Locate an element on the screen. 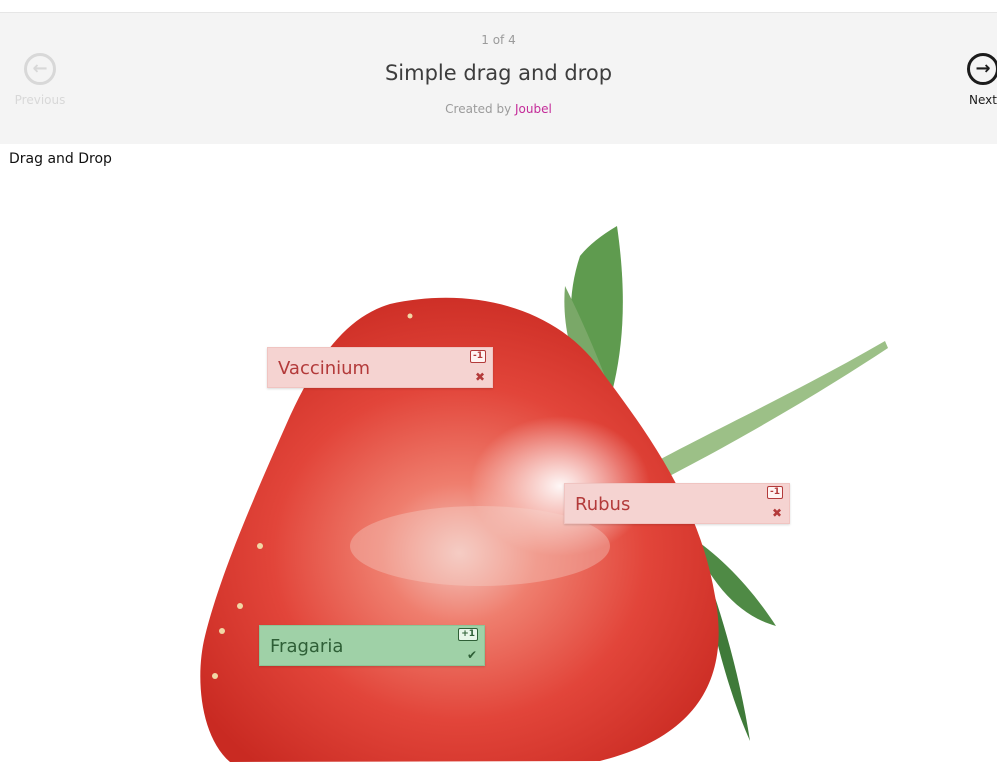  slide-counter: 1 of 4 is located at coordinates (498, 40).